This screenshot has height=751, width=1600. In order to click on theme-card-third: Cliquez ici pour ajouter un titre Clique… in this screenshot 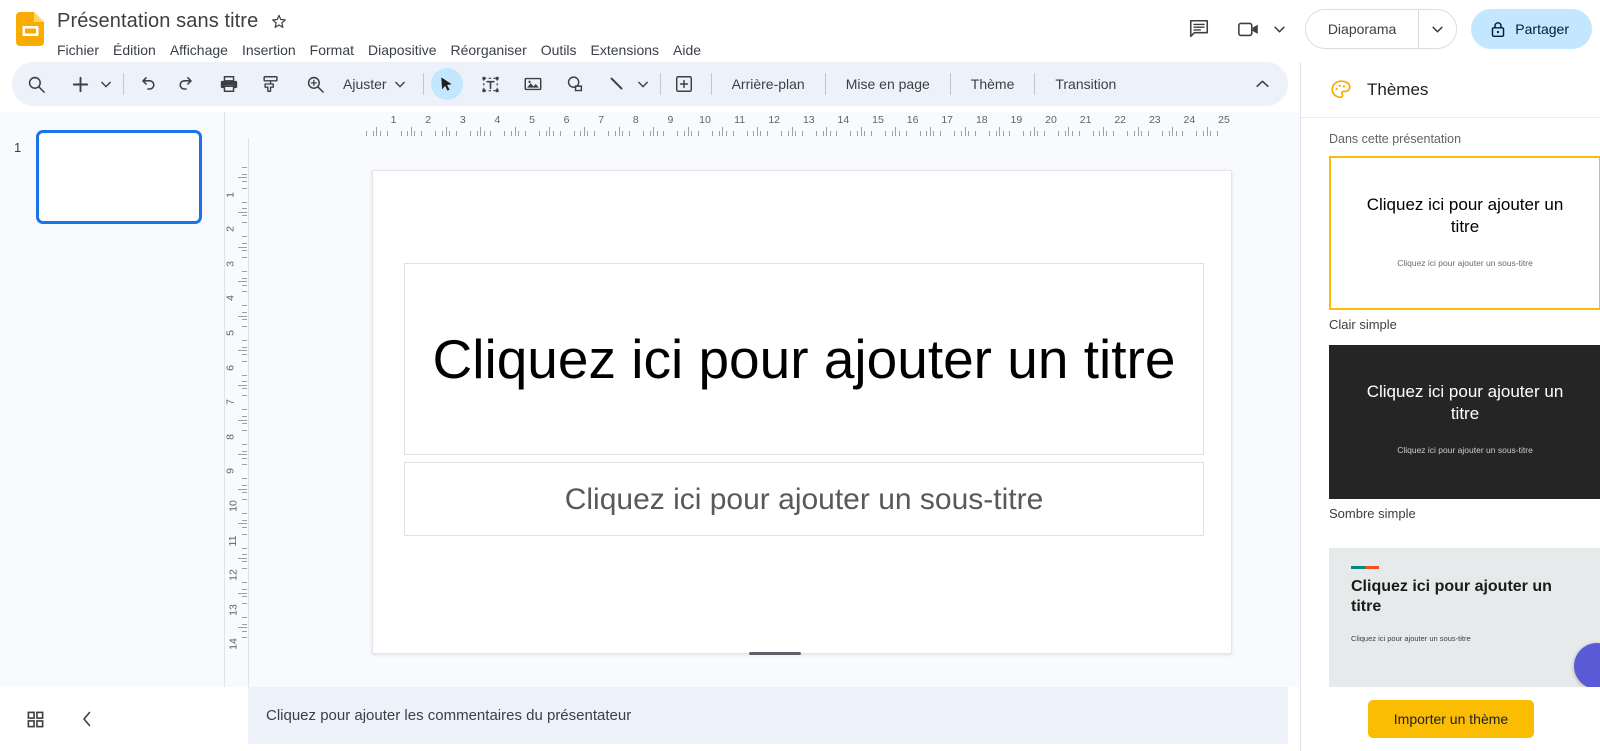, I will do `click(1464, 611)`.